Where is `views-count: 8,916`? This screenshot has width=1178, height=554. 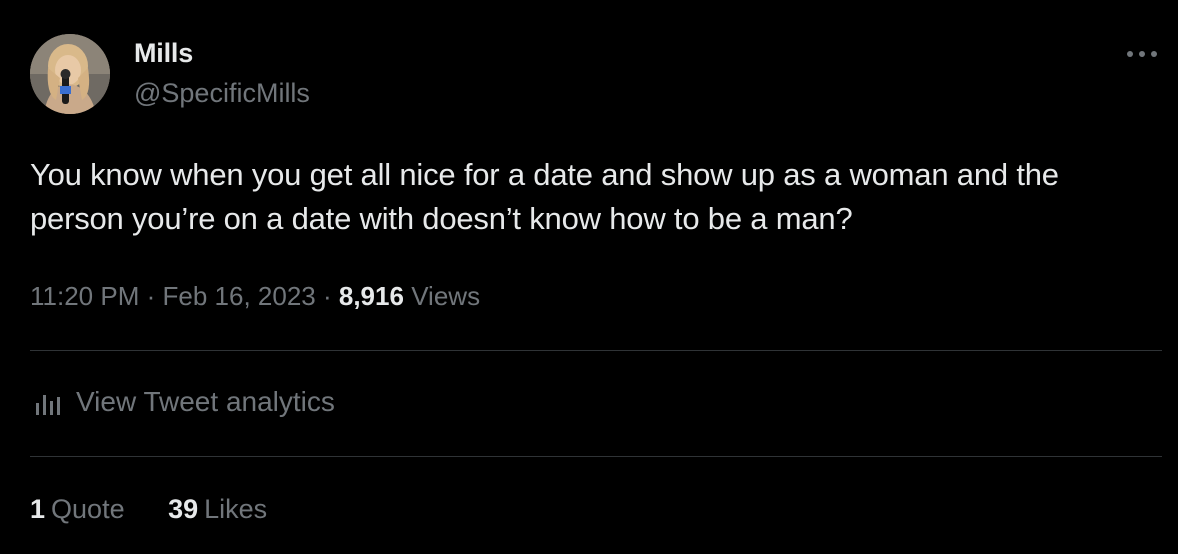 views-count: 8,916 is located at coordinates (371, 296).